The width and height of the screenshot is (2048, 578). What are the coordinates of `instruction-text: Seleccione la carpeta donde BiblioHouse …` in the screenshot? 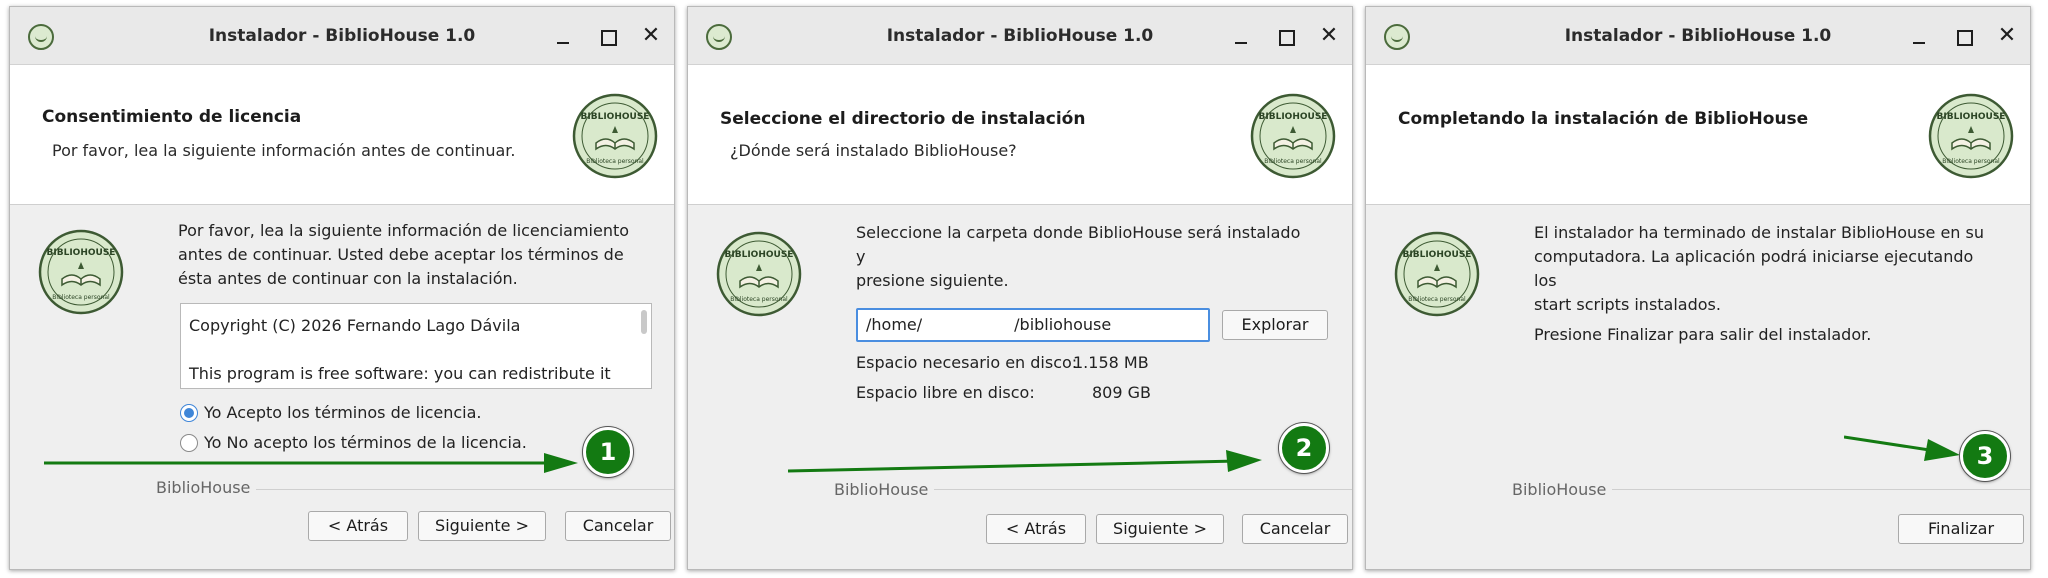 It's located at (1078, 256).